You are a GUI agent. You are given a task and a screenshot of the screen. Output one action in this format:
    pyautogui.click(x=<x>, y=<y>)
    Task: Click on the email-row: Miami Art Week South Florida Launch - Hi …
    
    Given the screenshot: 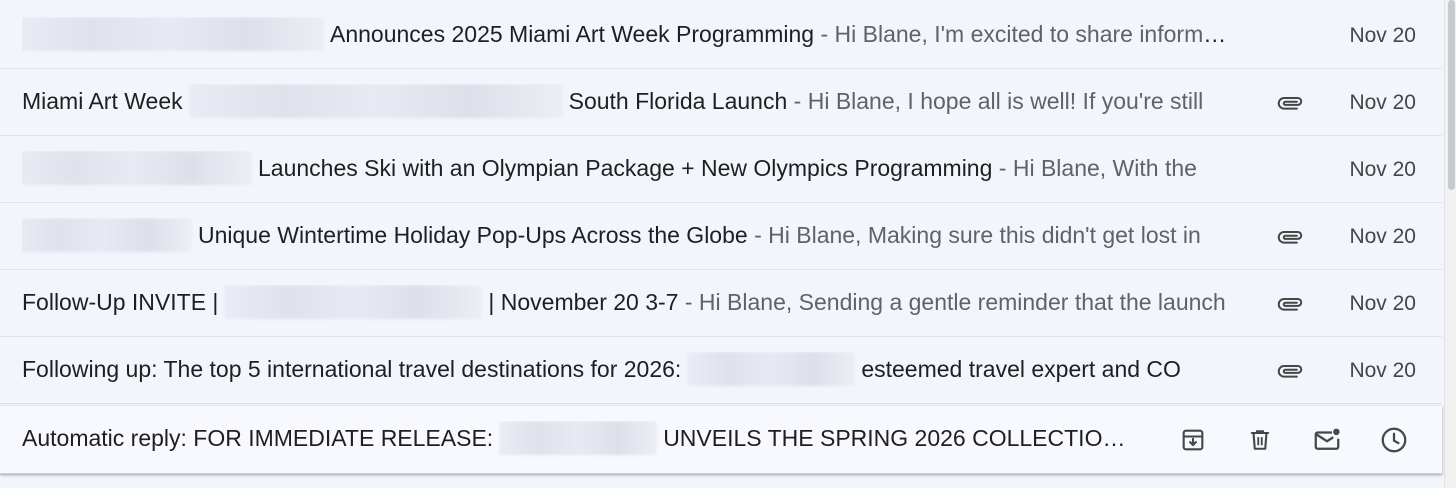 What is the action you would take?
    pyautogui.click(x=721, y=103)
    